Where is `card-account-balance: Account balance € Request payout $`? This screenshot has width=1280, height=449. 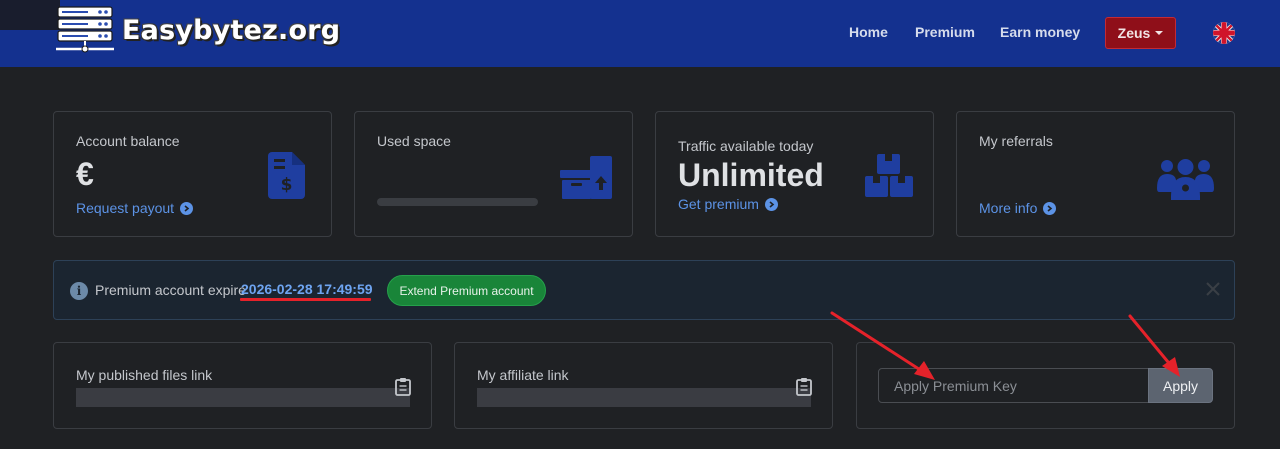
card-account-balance: Account balance € Request payout $ is located at coordinates (192, 174).